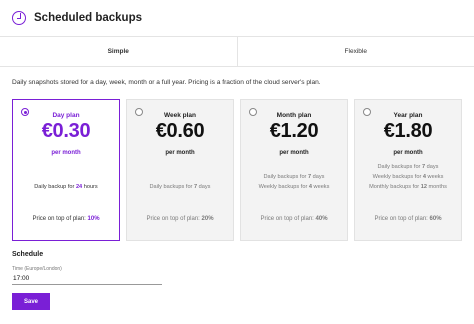 The height and width of the screenshot is (324, 474). I want to click on plan-price-note: Price on top of plan: 10%, so click(66, 219).